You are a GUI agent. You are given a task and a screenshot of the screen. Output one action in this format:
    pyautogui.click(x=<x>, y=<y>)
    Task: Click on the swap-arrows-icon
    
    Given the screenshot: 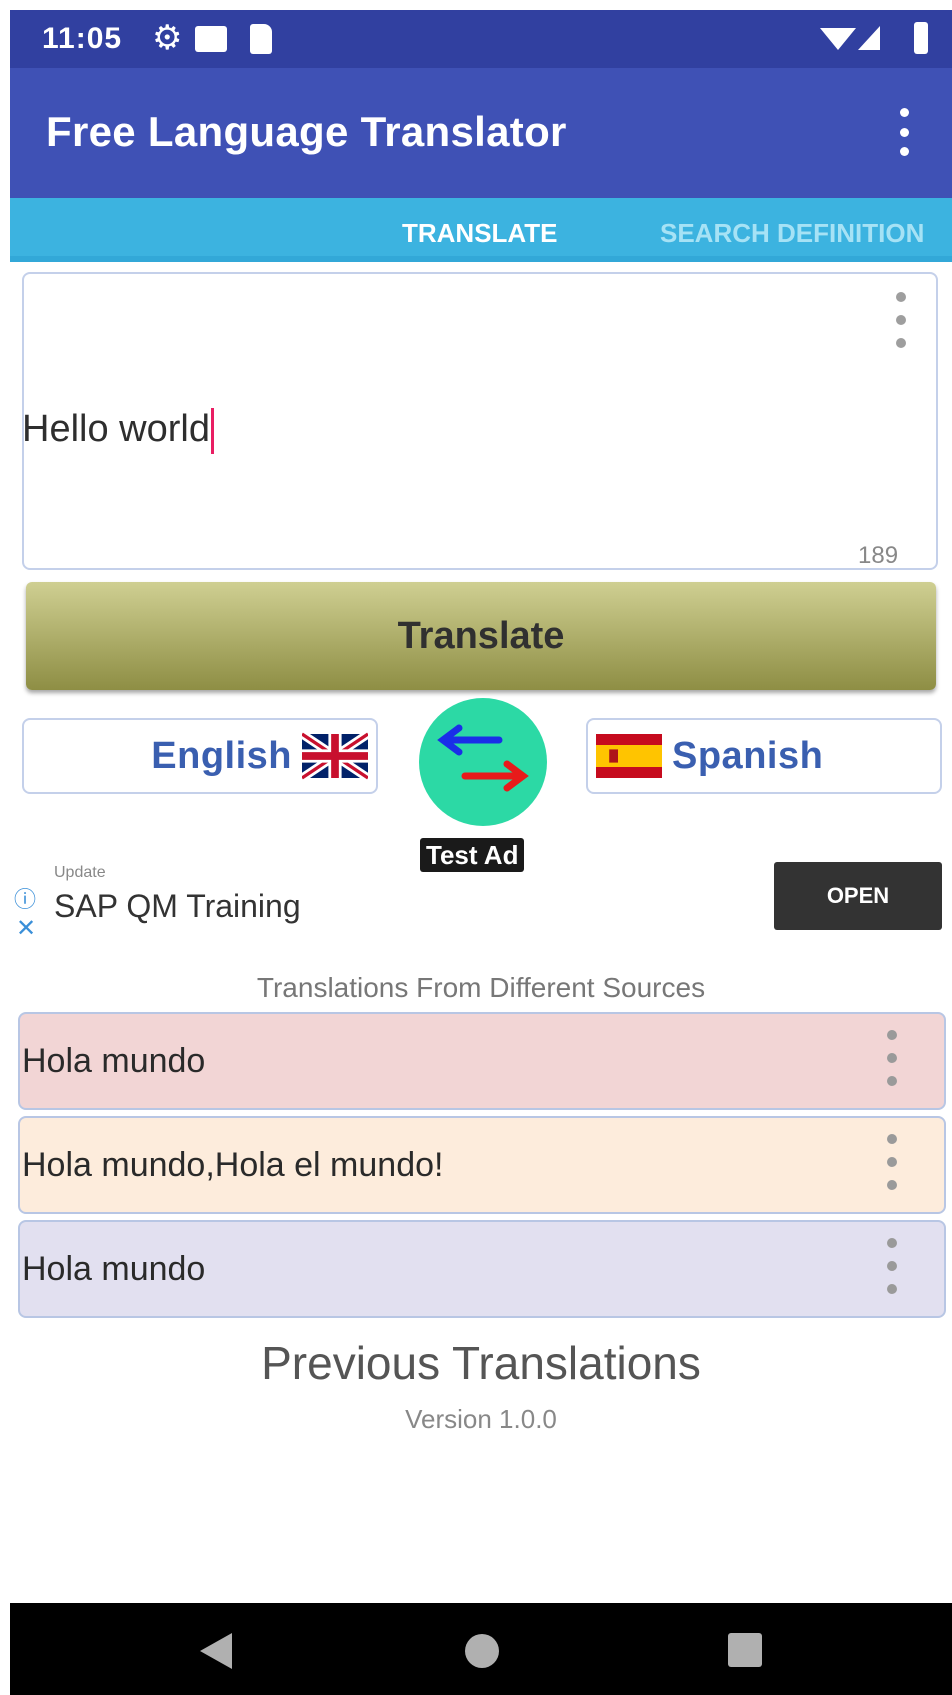 What is the action you would take?
    pyautogui.click(x=483, y=758)
    